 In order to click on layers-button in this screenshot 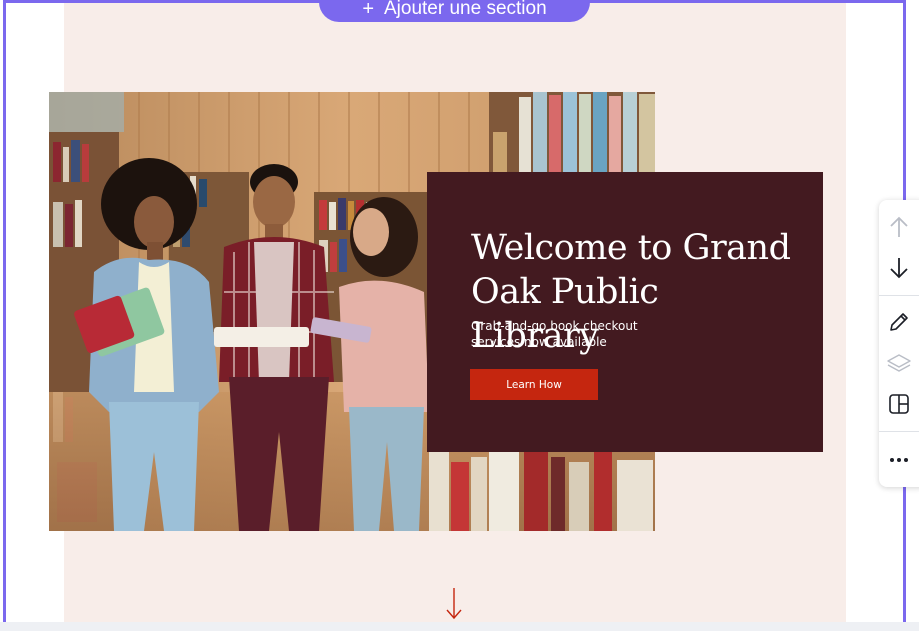, I will do `click(899, 363)`.